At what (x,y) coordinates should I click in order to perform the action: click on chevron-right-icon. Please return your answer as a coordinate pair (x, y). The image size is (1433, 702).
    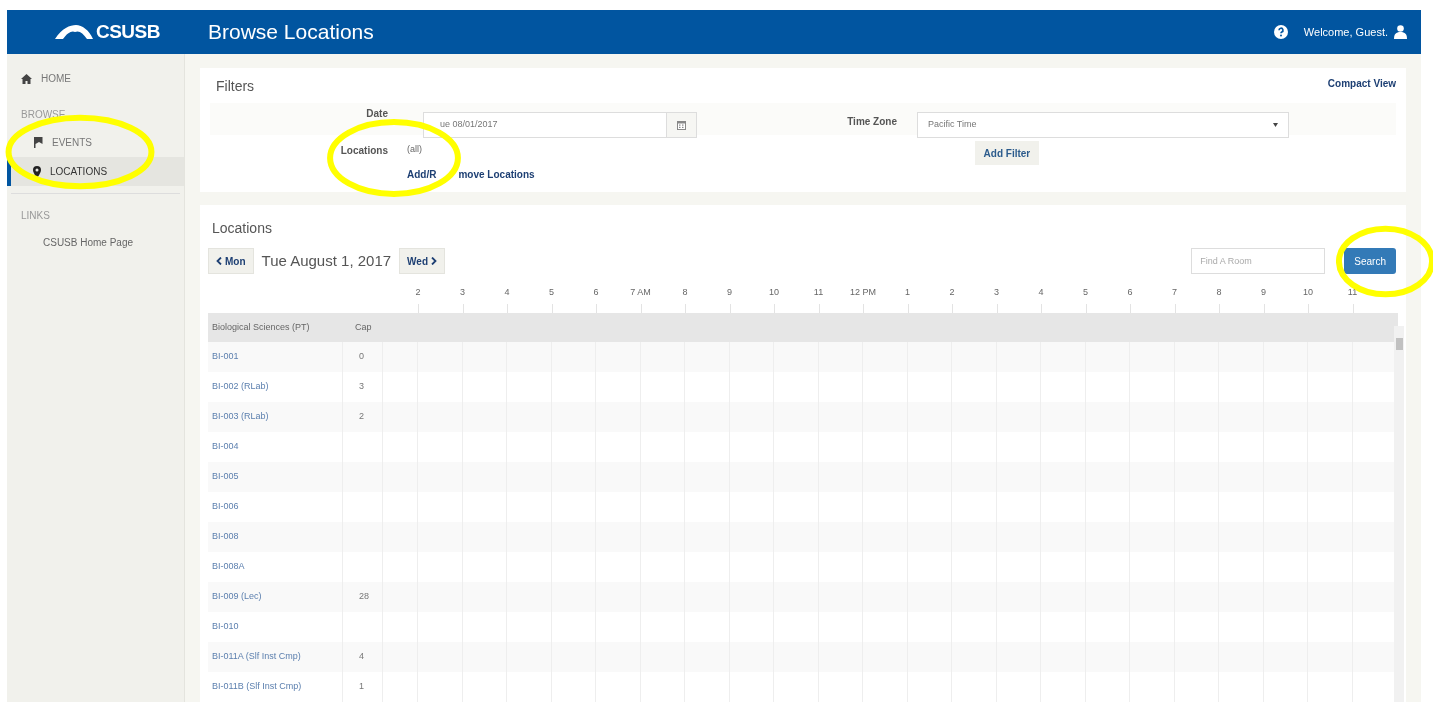
    Looking at the image, I should click on (434, 261).